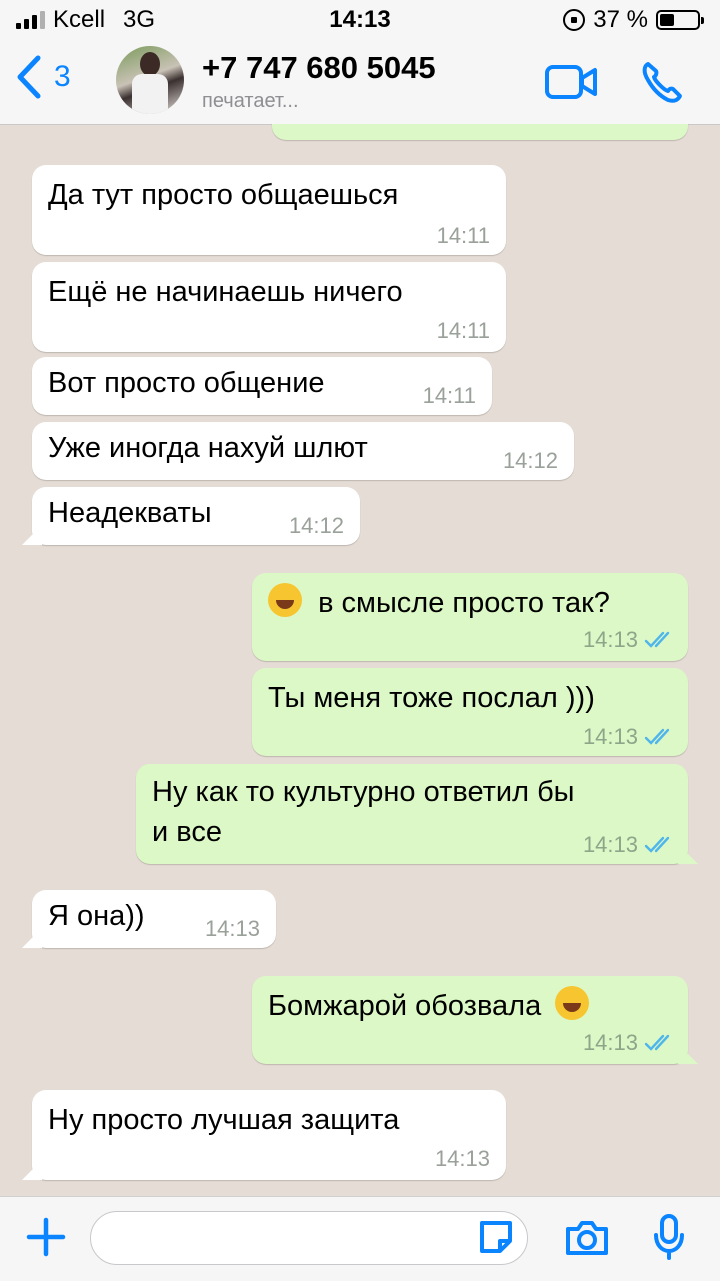 The width and height of the screenshot is (720, 1281). Describe the element at coordinates (29, 77) in the screenshot. I see `back-chevron-icon` at that location.